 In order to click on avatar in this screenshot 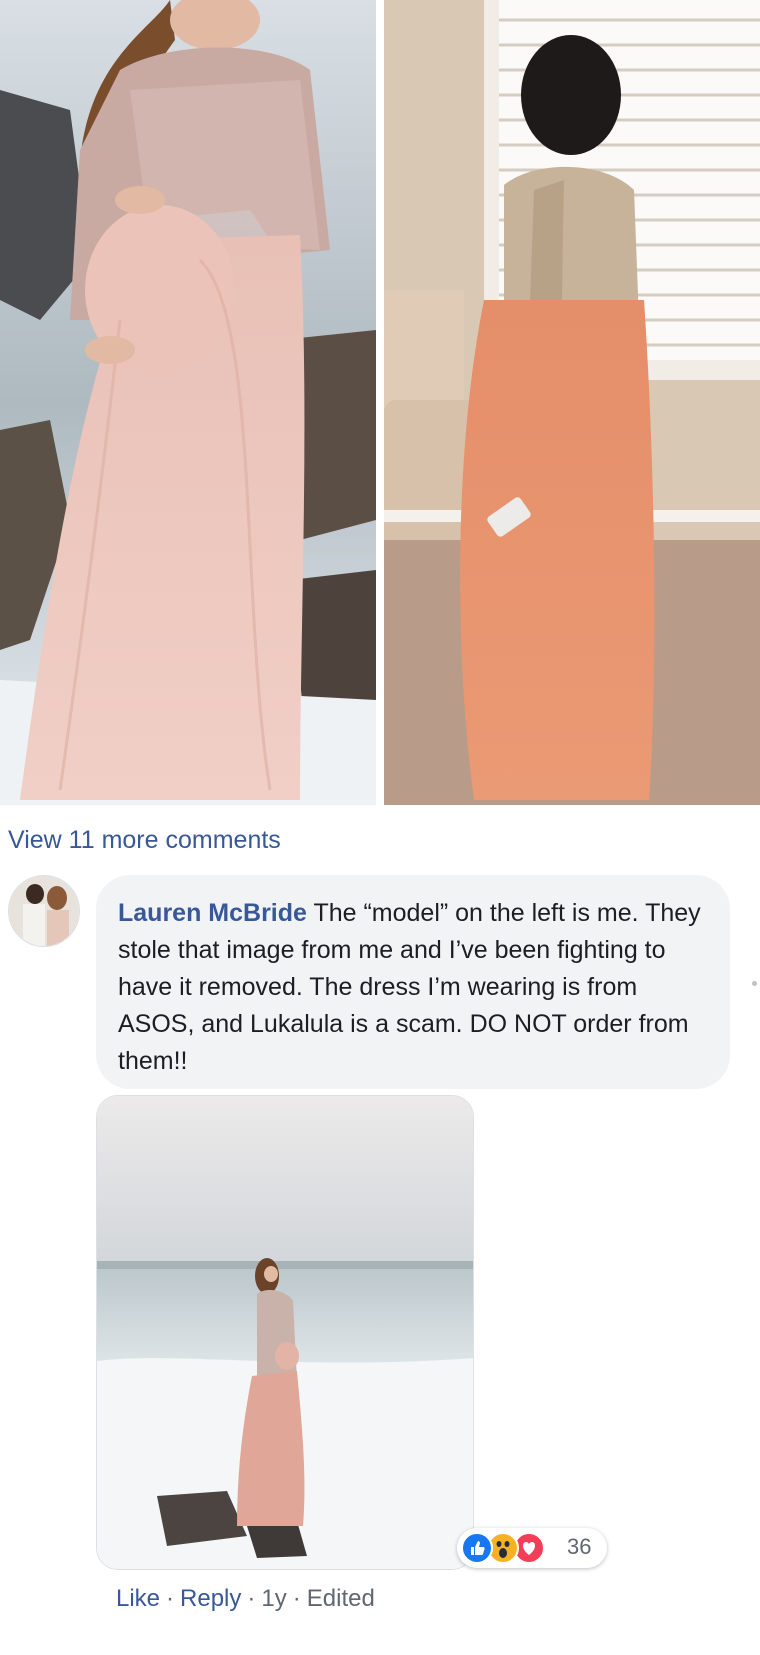, I will do `click(44, 911)`.